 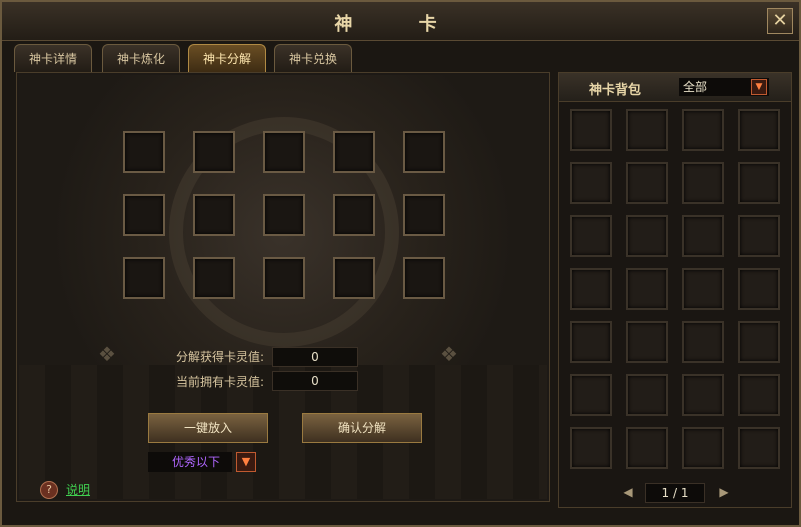 I want to click on tab-card-refine: 神卡炼化, so click(x=141, y=58).